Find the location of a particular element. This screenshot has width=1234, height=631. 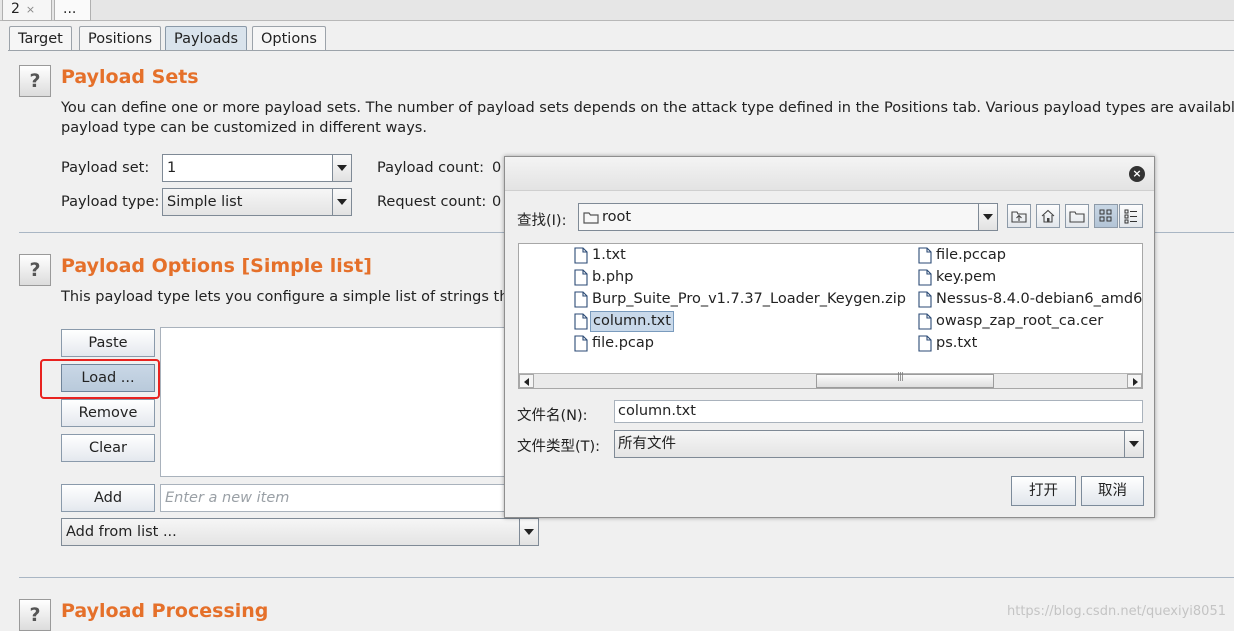

new-item-placeholder: Enter a new item is located at coordinates (227, 498).